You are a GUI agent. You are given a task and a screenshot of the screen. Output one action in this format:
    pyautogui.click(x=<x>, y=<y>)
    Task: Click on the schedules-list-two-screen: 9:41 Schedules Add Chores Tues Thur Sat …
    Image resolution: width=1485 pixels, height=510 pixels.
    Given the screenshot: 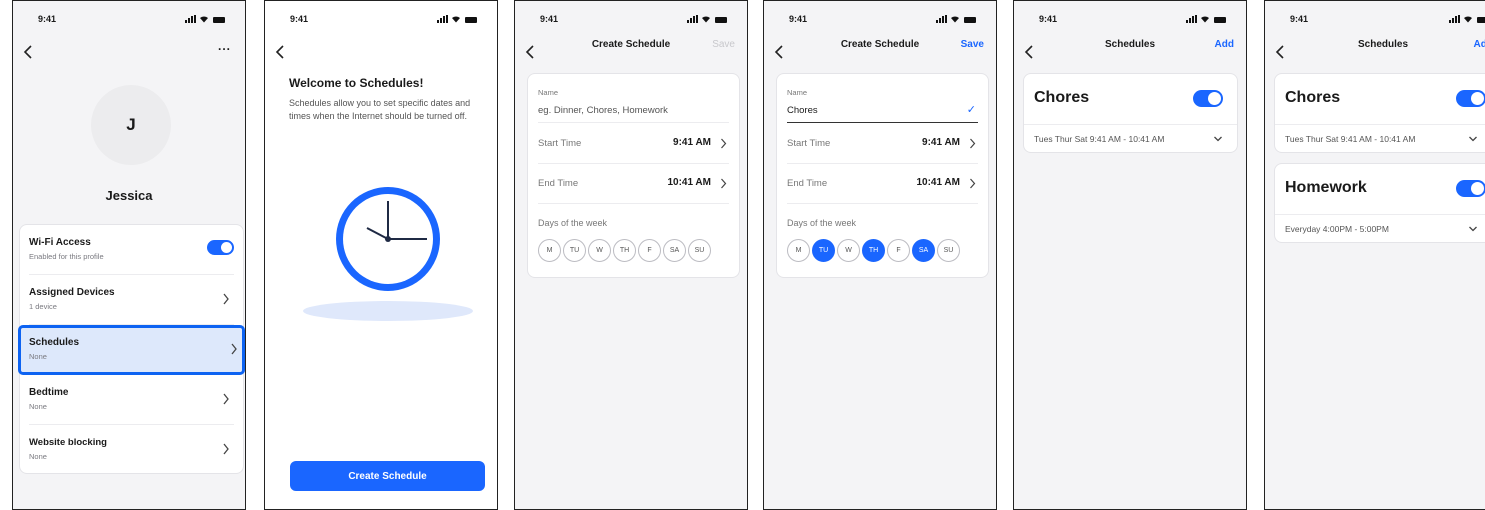 What is the action you would take?
    pyautogui.click(x=1374, y=255)
    